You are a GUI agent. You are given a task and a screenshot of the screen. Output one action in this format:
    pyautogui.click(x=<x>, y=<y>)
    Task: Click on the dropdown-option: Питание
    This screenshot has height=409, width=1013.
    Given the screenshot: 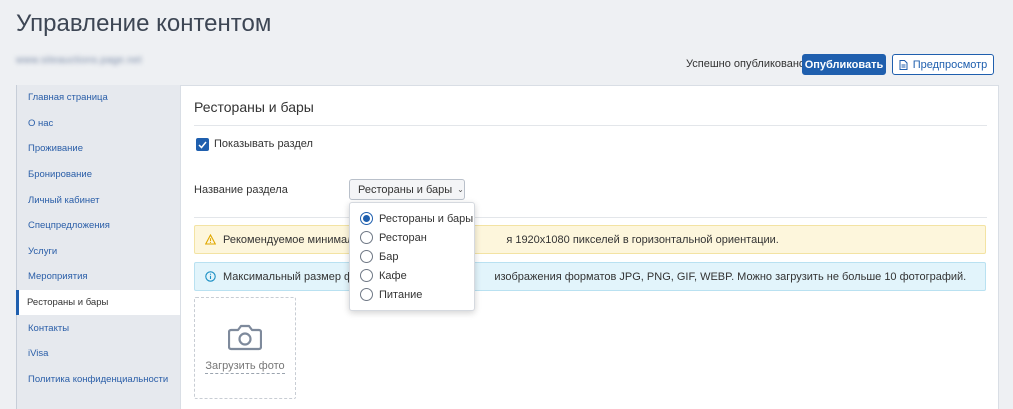 What is the action you would take?
    pyautogui.click(x=412, y=294)
    